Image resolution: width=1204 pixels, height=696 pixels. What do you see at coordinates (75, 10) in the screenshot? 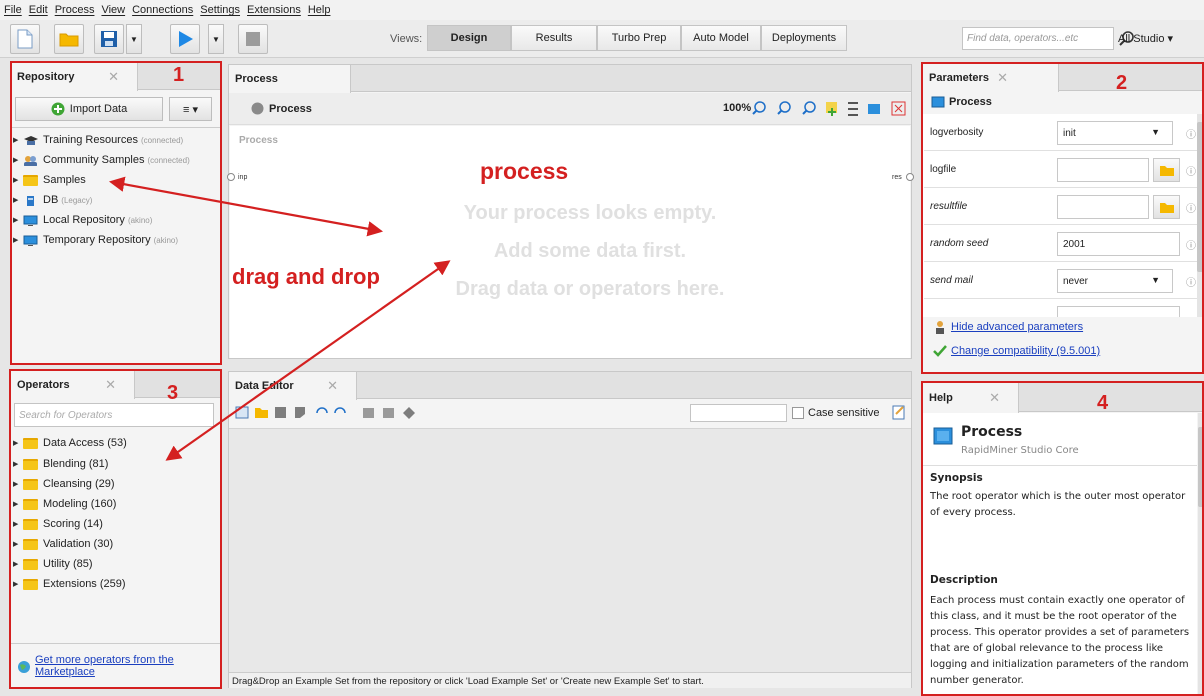
I see `menu-process: Process` at bounding box center [75, 10].